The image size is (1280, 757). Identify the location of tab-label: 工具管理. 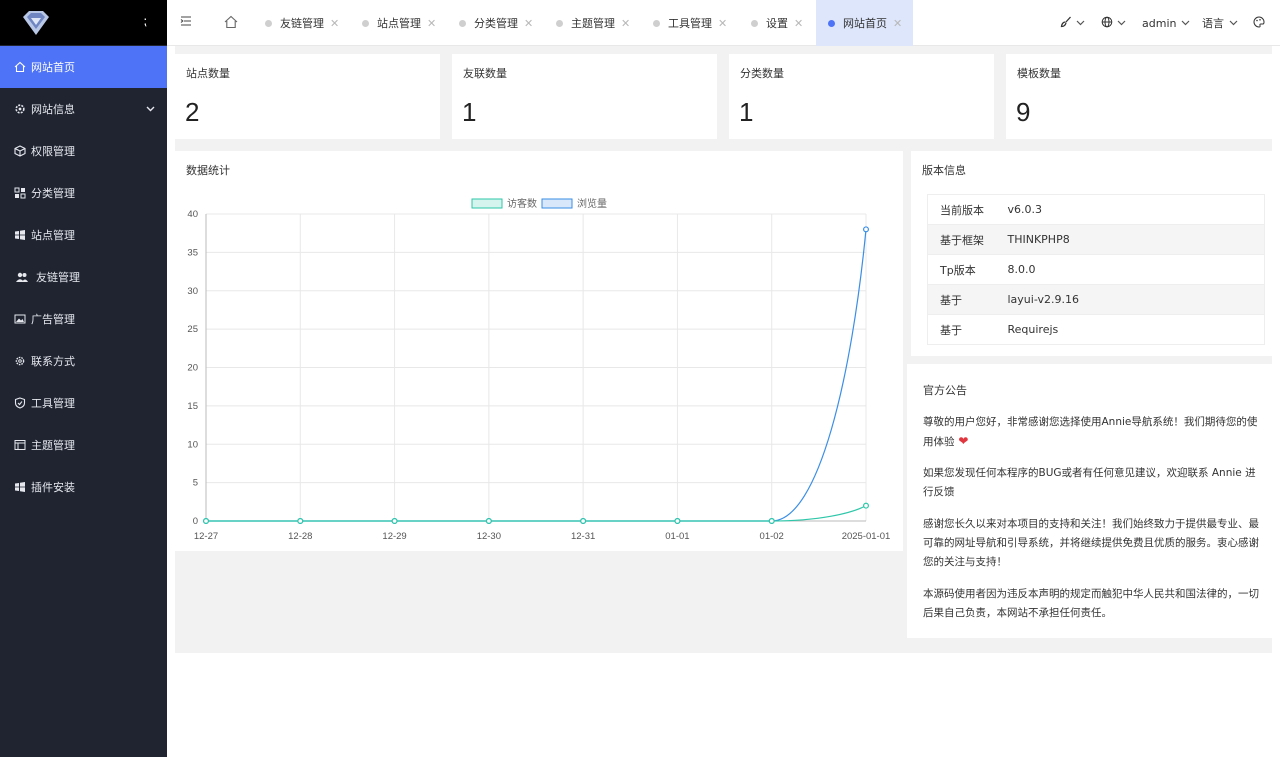
(690, 23).